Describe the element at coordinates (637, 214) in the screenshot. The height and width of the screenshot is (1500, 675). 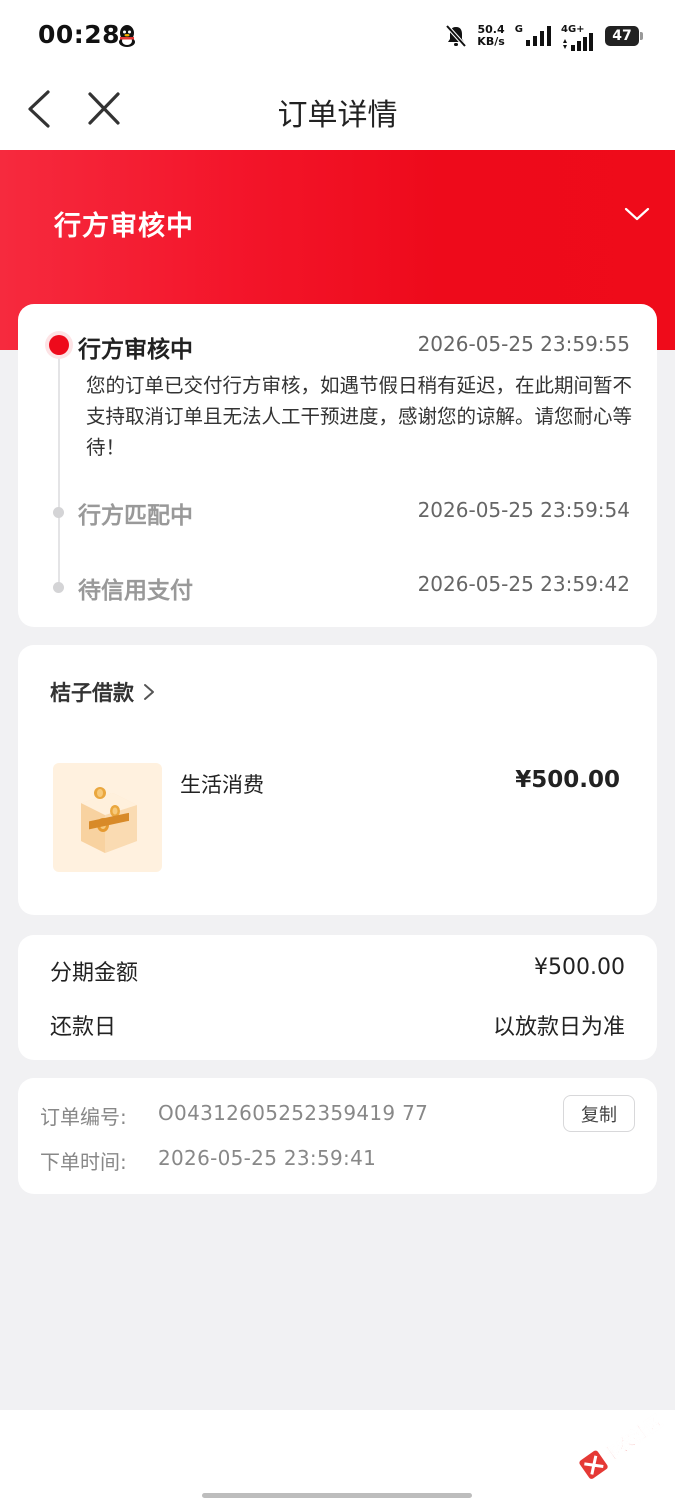
I see `chevron-down-icon` at that location.